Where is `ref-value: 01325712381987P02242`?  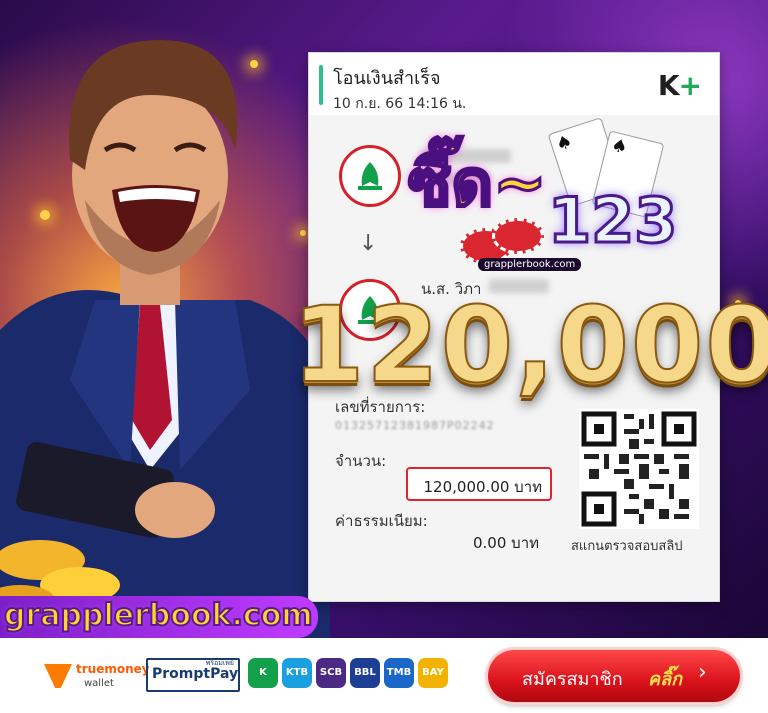
ref-value: 01325712381987P02242 is located at coordinates (415, 425).